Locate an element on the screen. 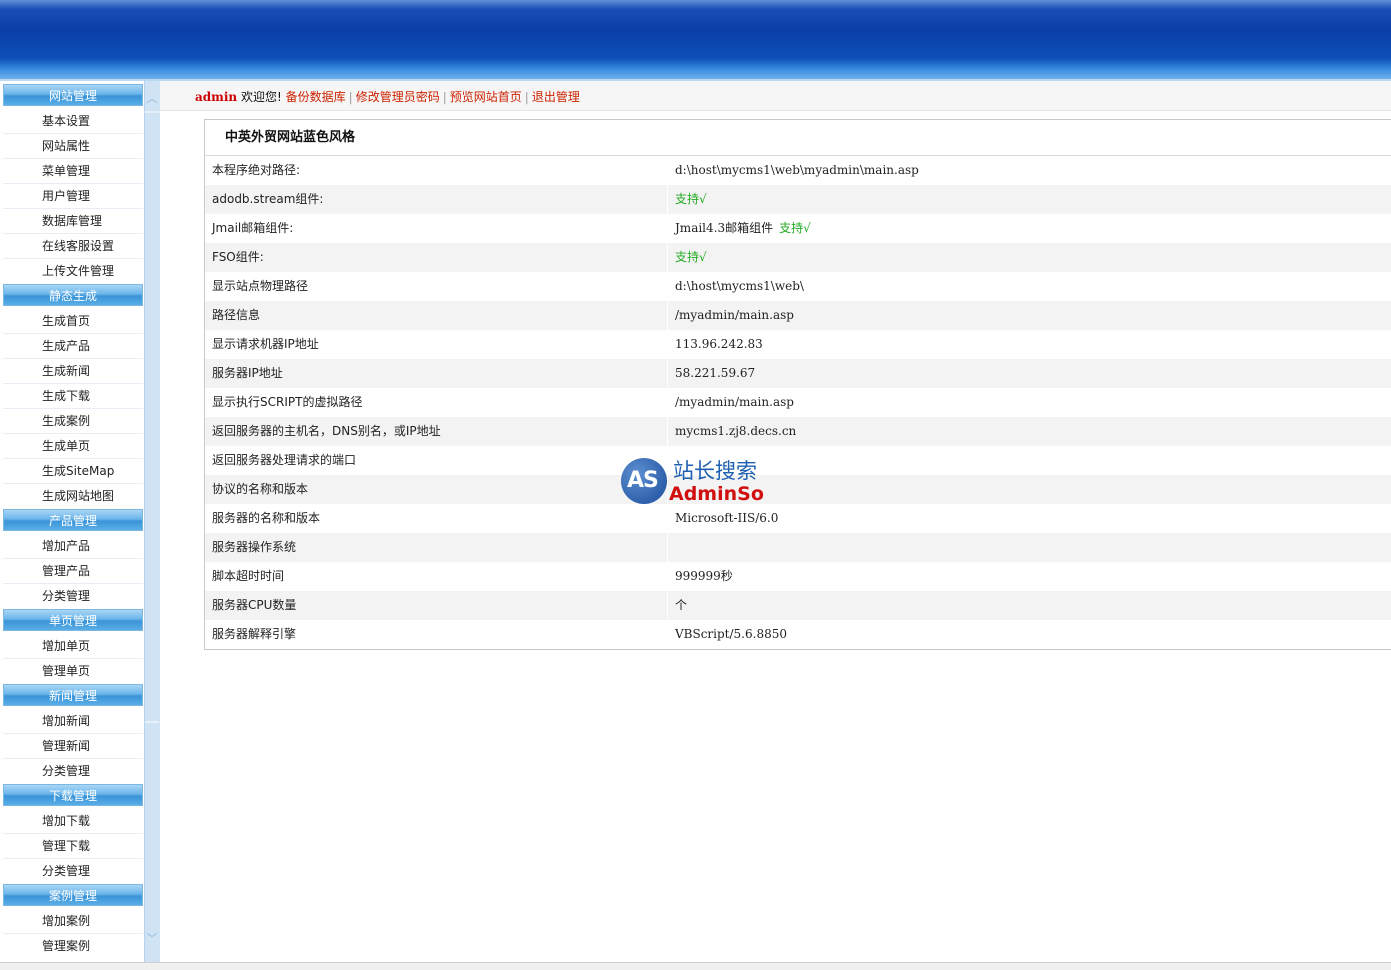  chevron-down-icon: ﹀ is located at coordinates (152, 939).